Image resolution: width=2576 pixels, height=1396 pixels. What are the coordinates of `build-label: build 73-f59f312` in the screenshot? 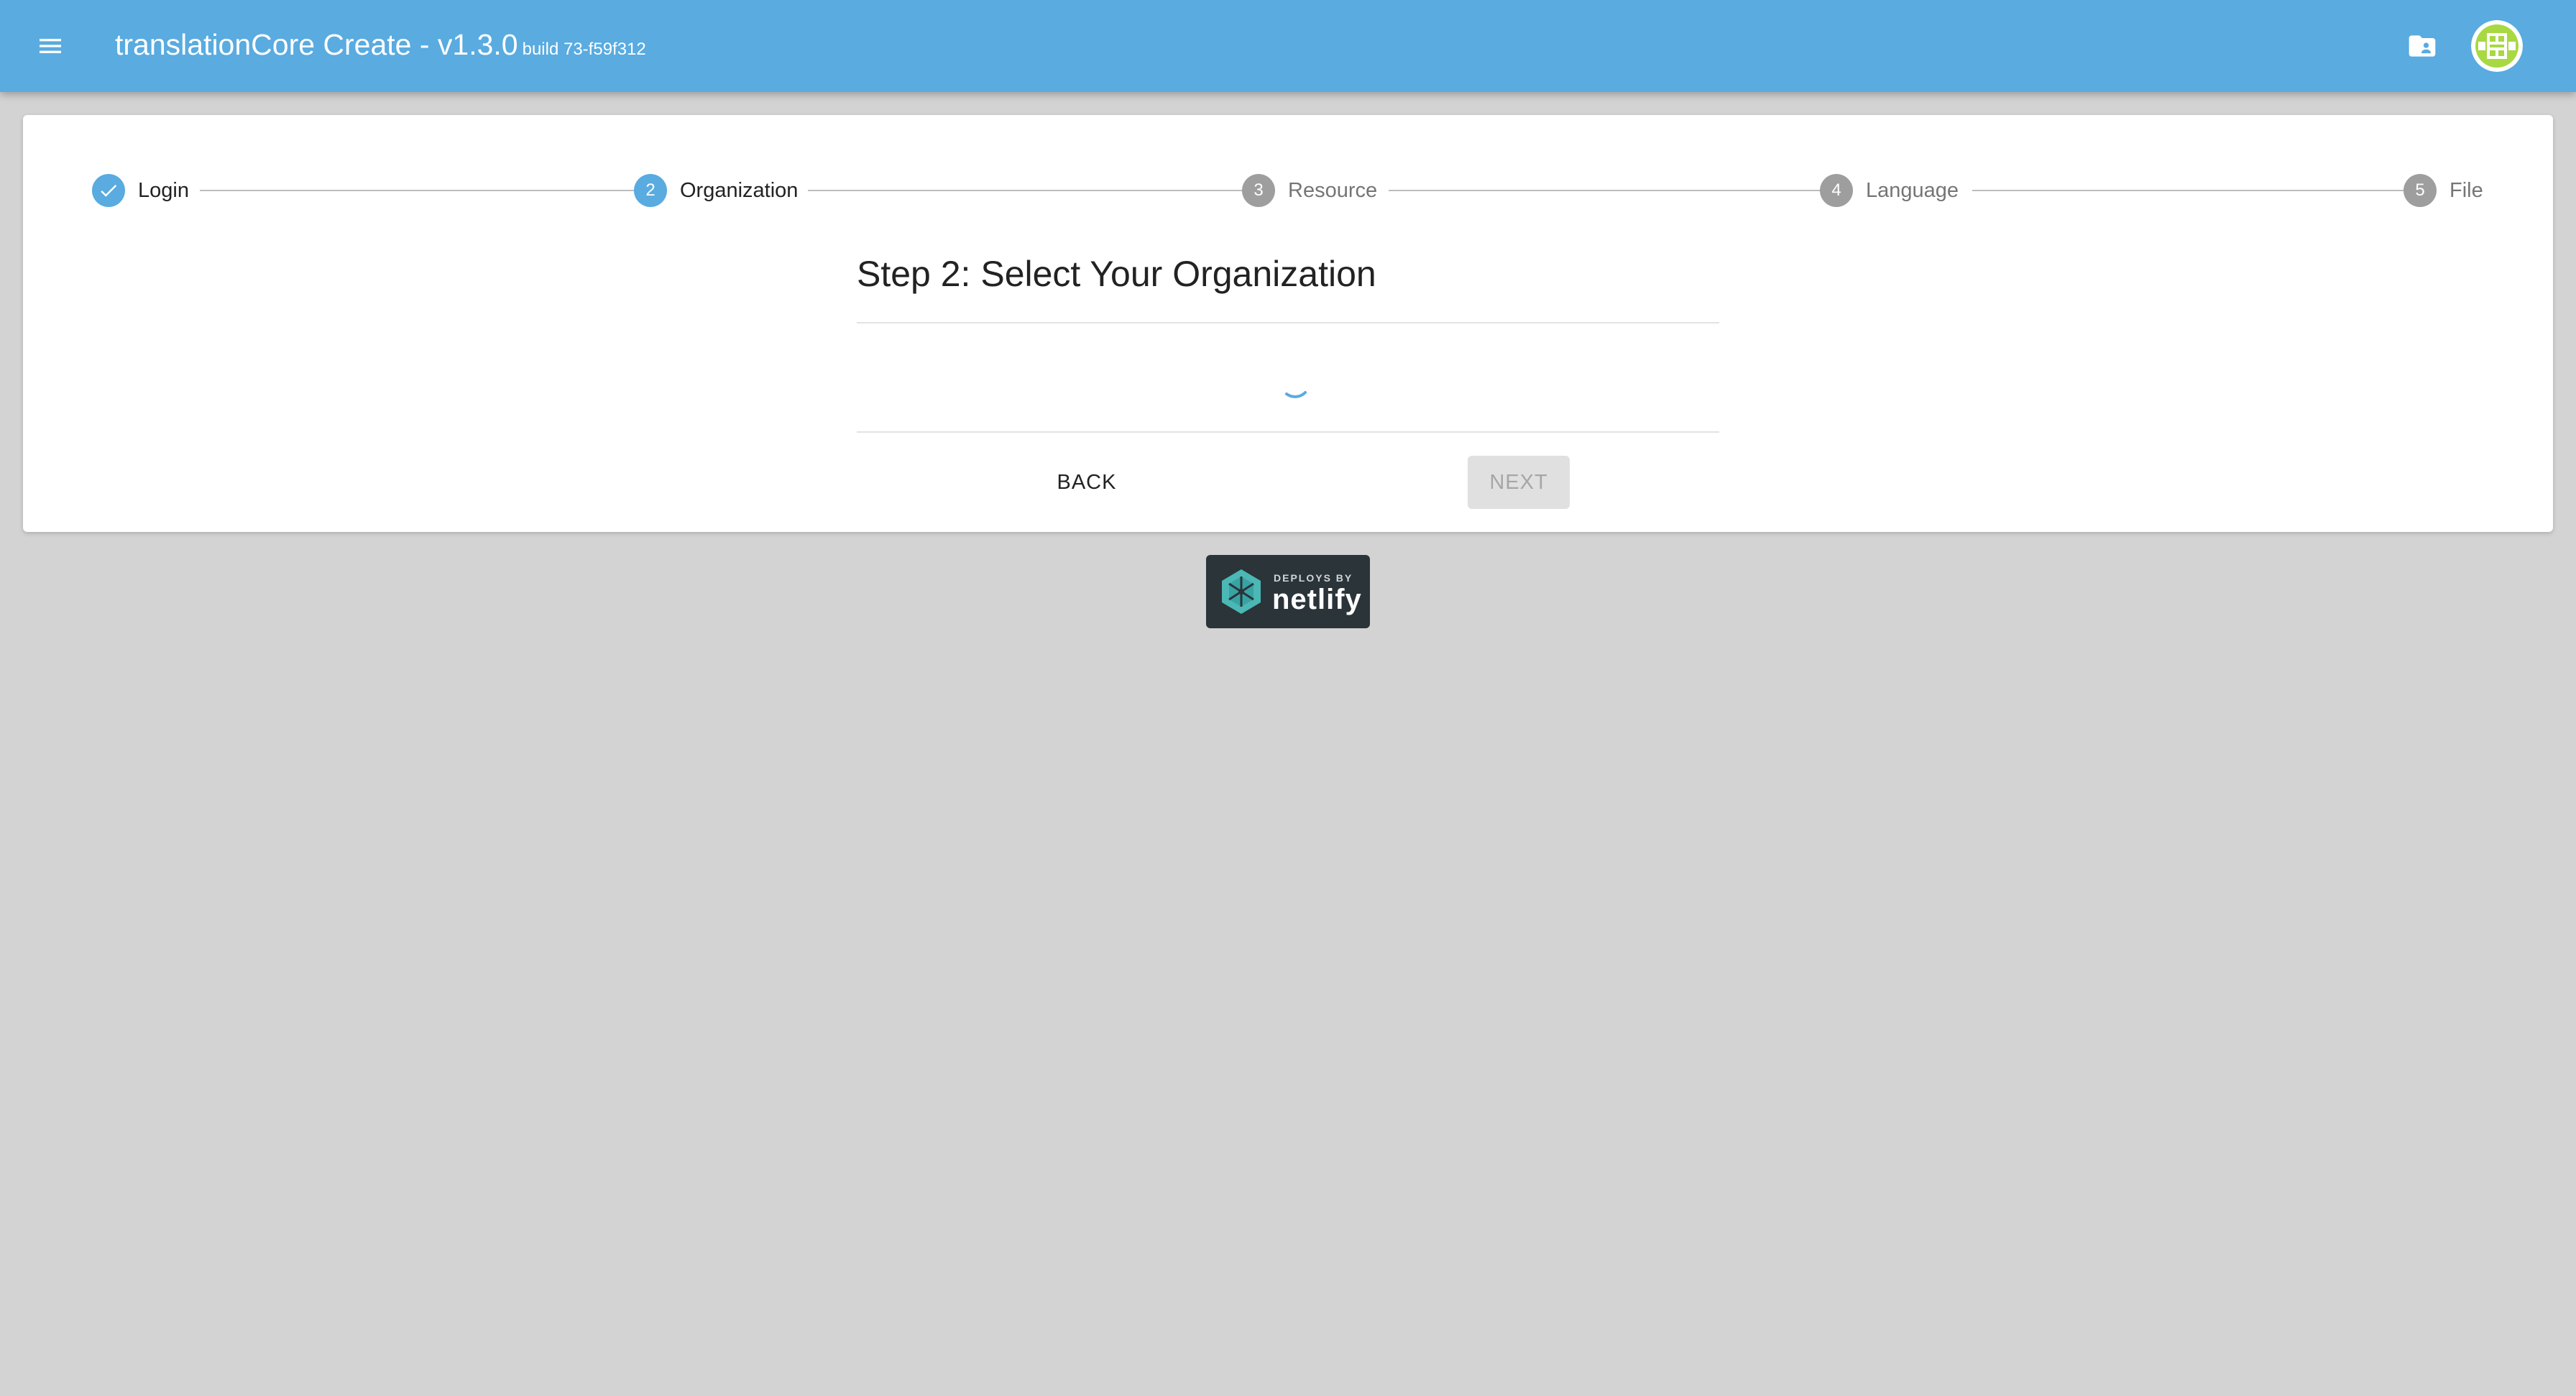 It's located at (584, 50).